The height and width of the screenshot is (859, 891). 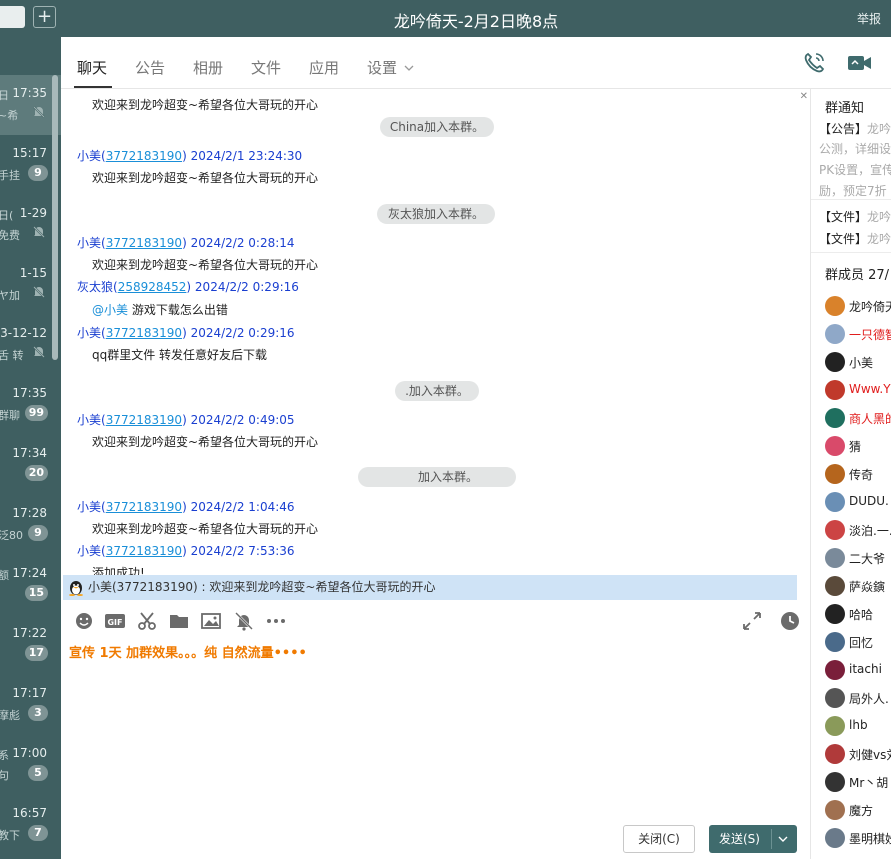 What do you see at coordinates (870, 389) in the screenshot?
I see `member-name: Www.Y` at bounding box center [870, 389].